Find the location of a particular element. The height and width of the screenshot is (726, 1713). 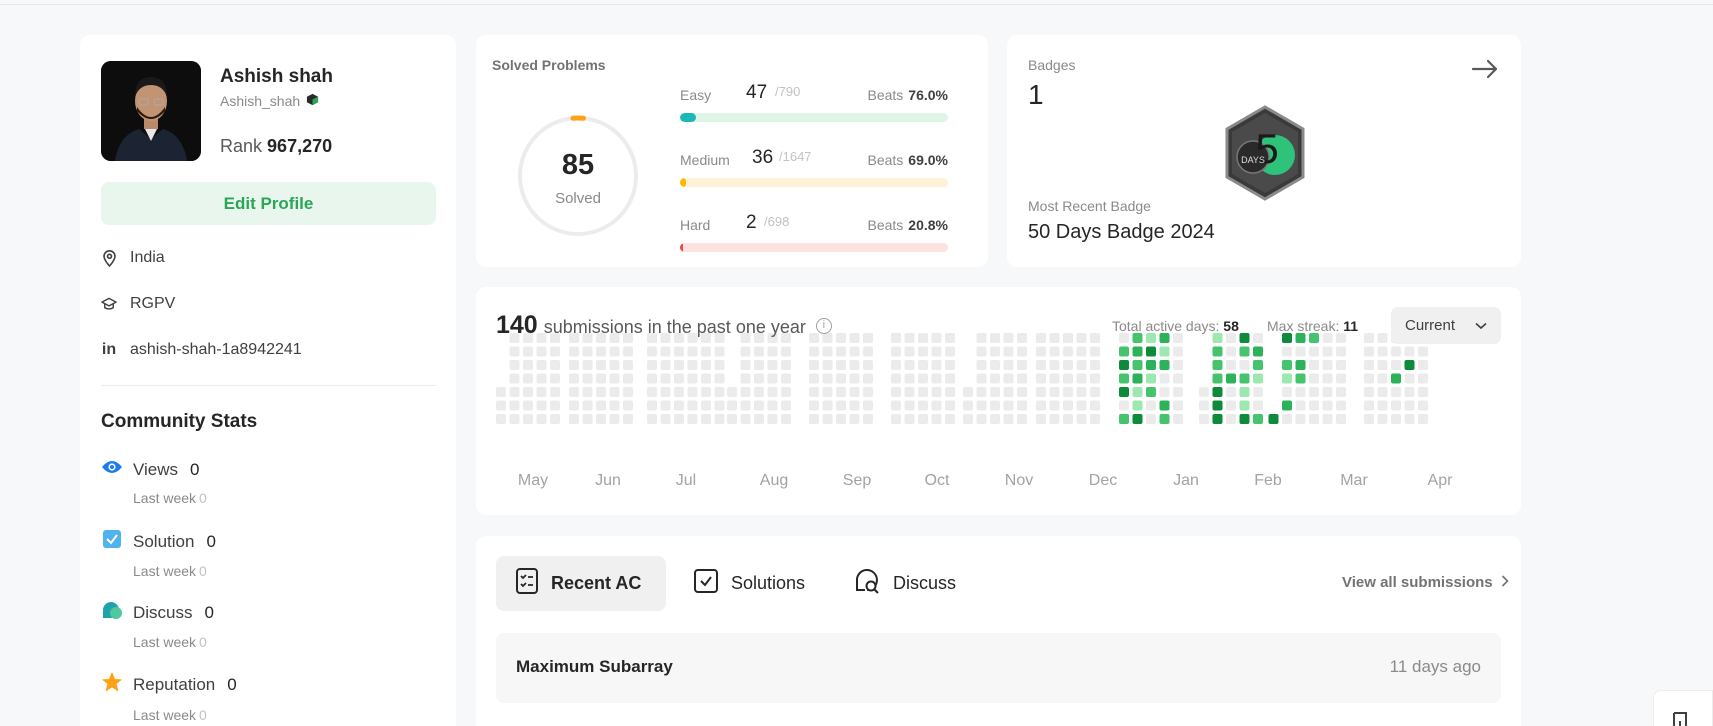

avatar is located at coordinates (151, 111).